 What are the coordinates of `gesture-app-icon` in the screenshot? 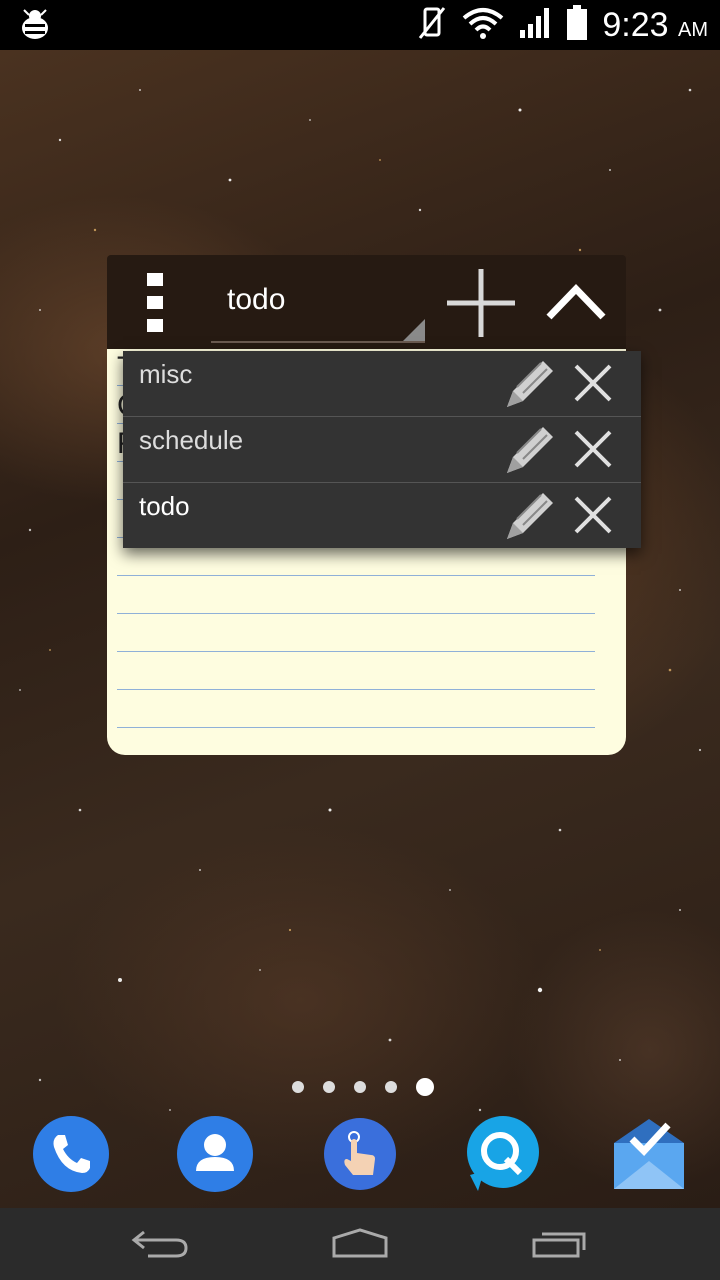 It's located at (360, 1154).